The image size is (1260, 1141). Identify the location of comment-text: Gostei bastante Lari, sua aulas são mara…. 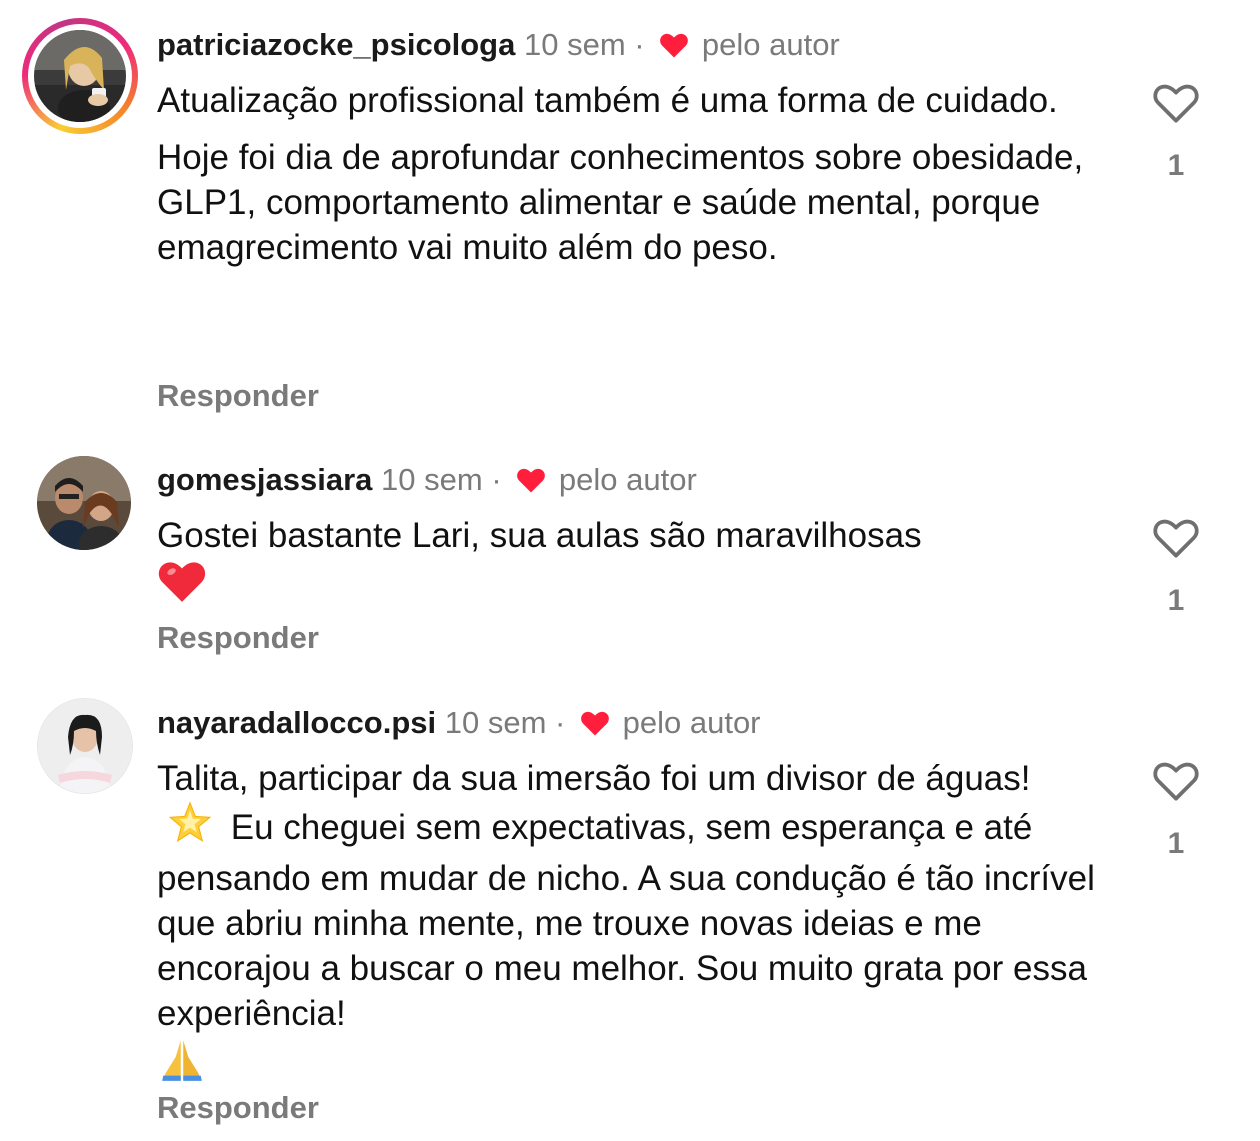
(637, 564).